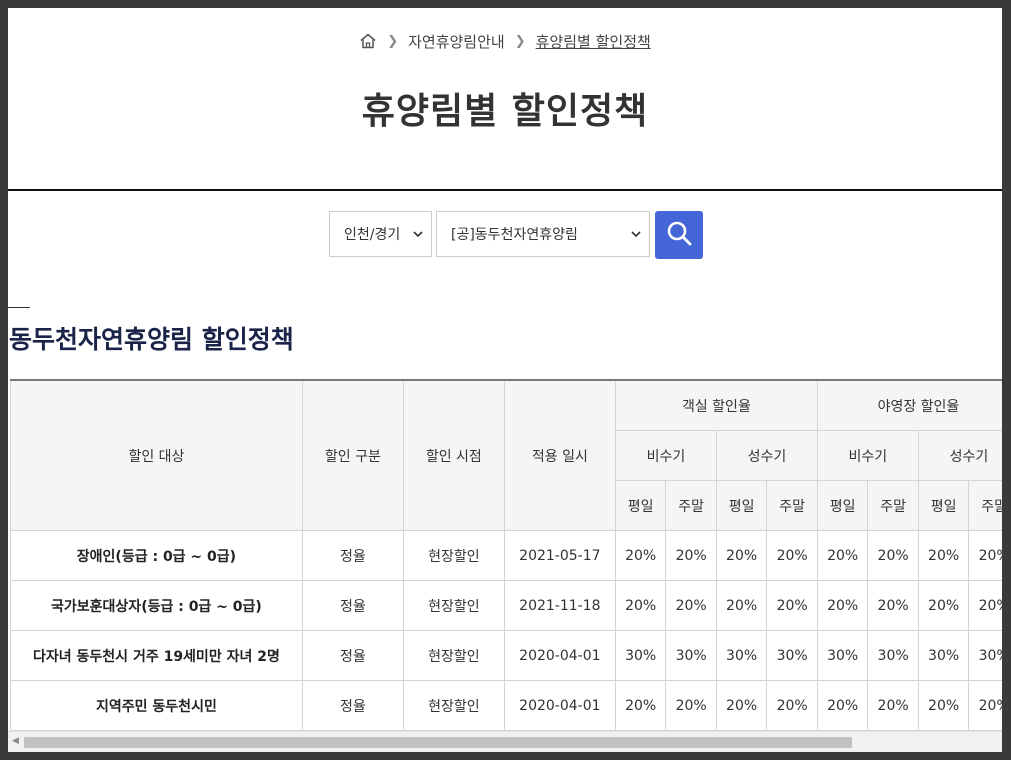 The height and width of the screenshot is (760, 1011). Describe the element at coordinates (156, 605) in the screenshot. I see `cell-target: 국가보훈대상자(등급 : 0급 ~ 0급)` at that location.